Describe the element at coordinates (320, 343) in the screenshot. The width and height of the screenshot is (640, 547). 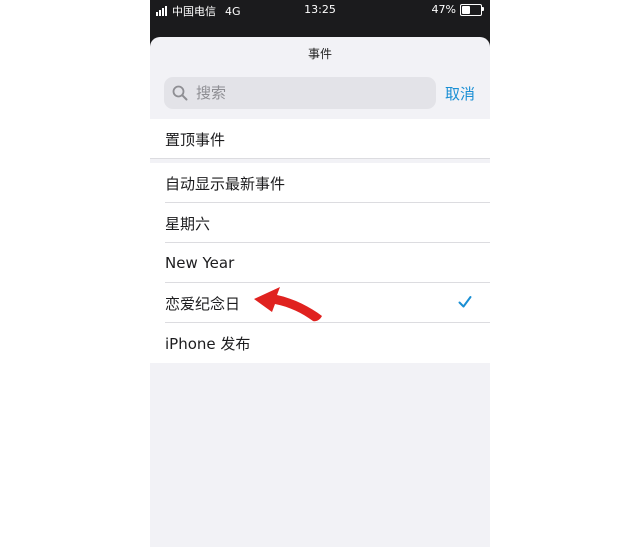
I see `list-item-iphone-launch: iPhone 发布` at that location.